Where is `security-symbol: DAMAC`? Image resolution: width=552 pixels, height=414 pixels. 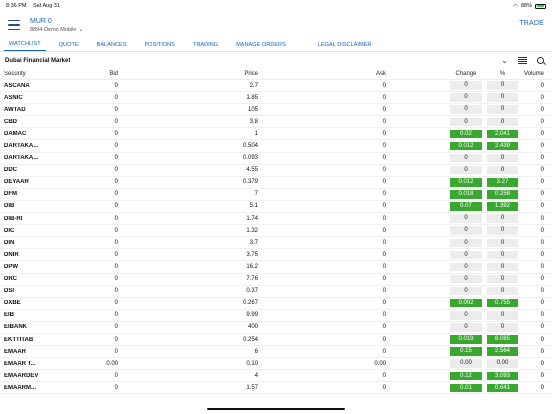
security-symbol: DAMAC is located at coordinates (15, 133).